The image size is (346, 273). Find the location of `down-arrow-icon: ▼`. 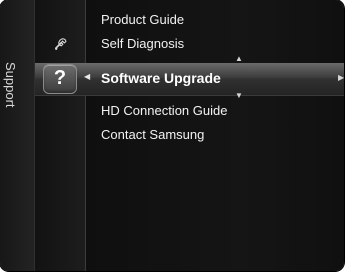

down-arrow-icon: ▼ is located at coordinates (239, 95).